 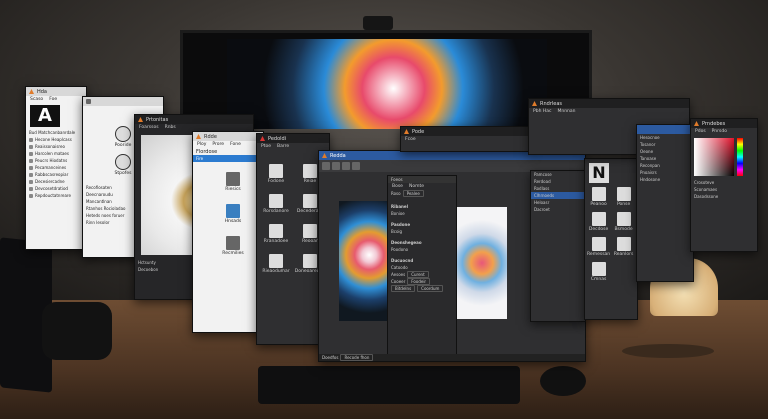 What do you see at coordinates (558, 195) in the screenshot?
I see `list-item: Clhrnoeds` at bounding box center [558, 195].